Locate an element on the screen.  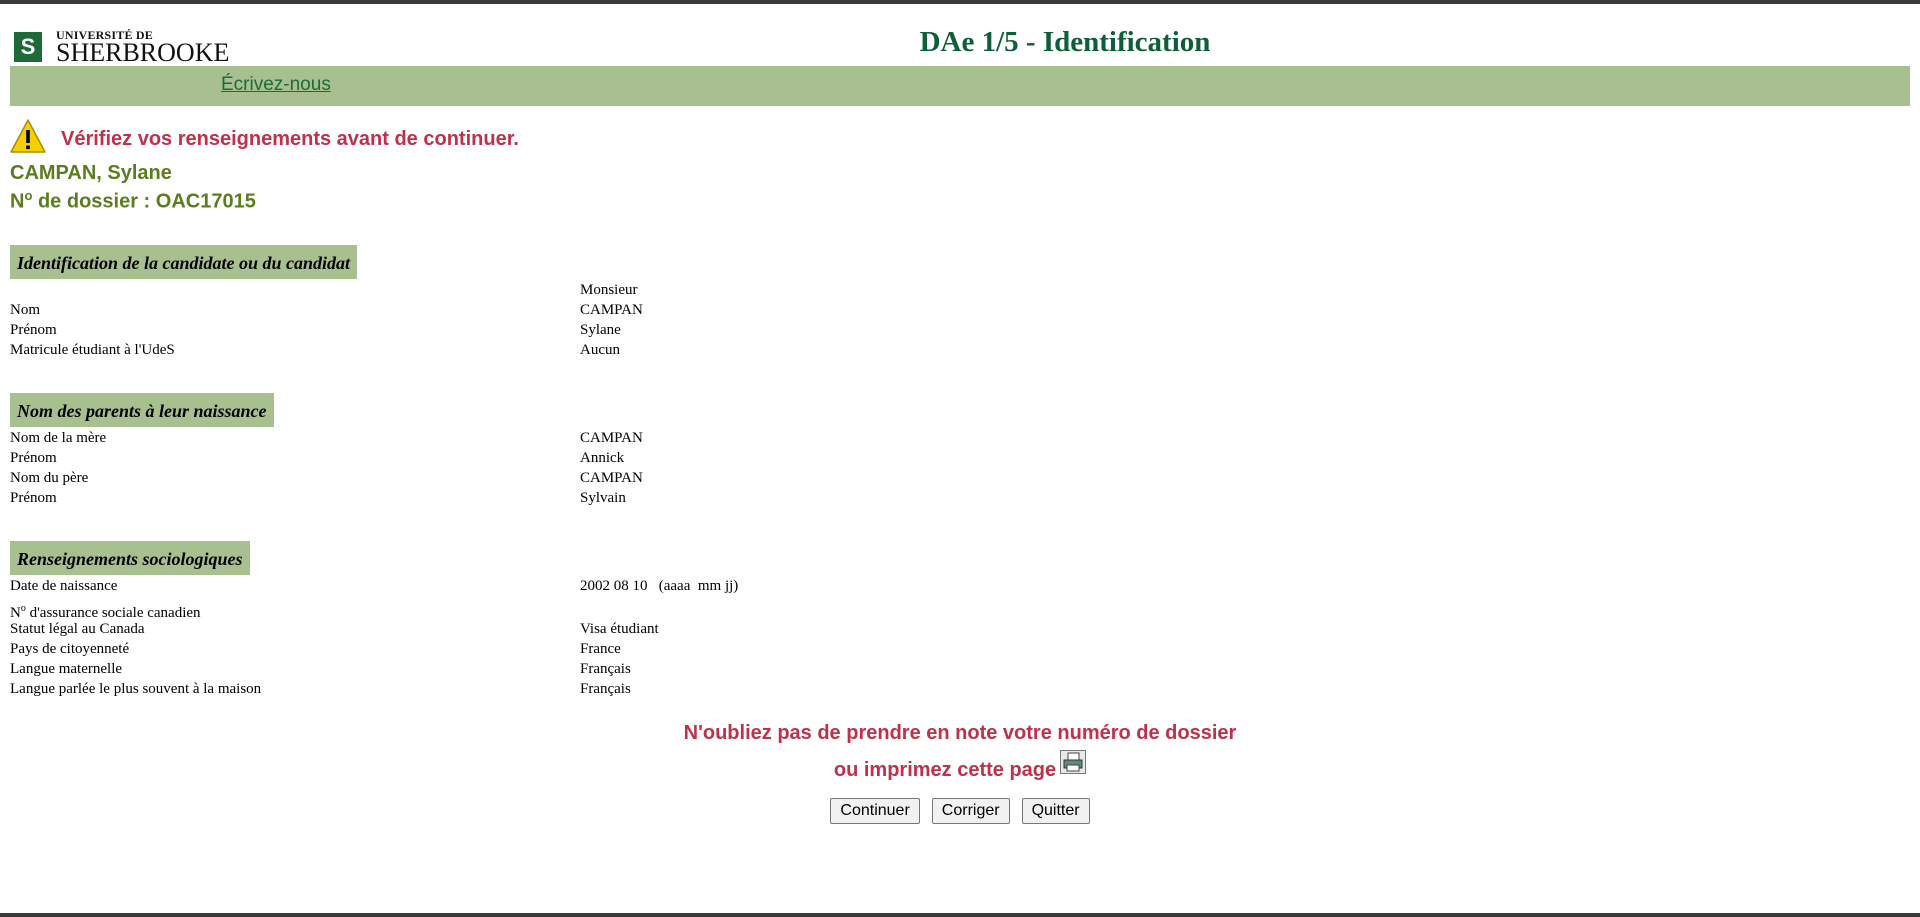
dossier-number: No de dossier : OAC17015 is located at coordinates (133, 201).